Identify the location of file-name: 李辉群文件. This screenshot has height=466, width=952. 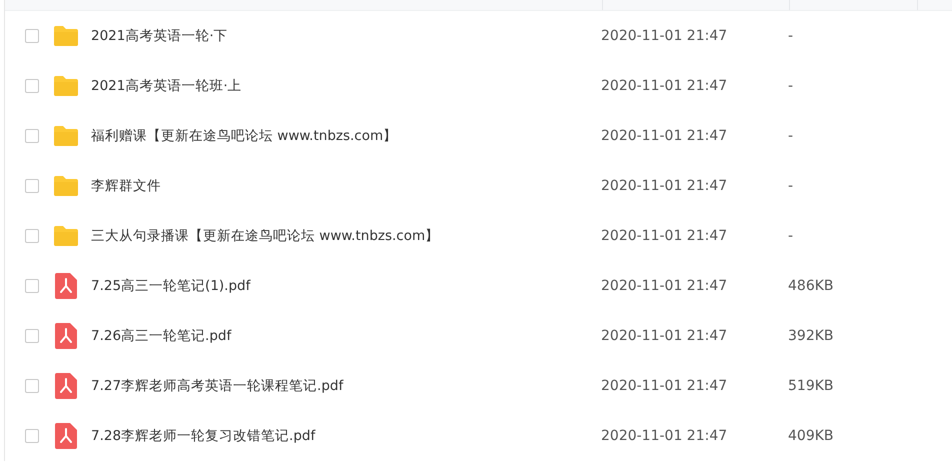
(346, 186).